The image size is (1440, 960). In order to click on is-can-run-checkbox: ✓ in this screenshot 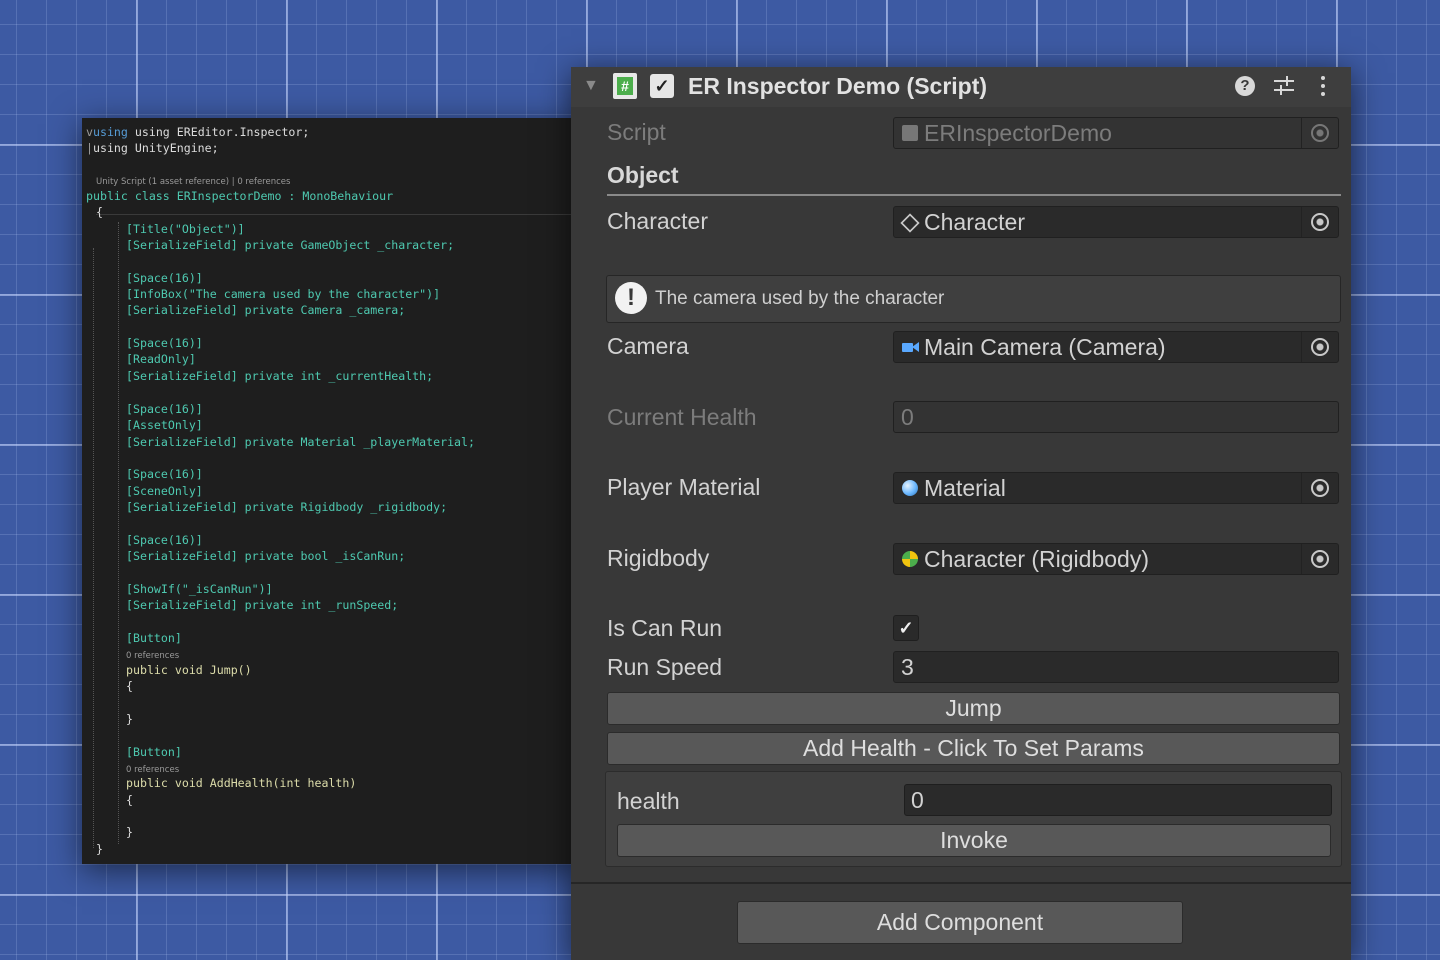, I will do `click(906, 628)`.